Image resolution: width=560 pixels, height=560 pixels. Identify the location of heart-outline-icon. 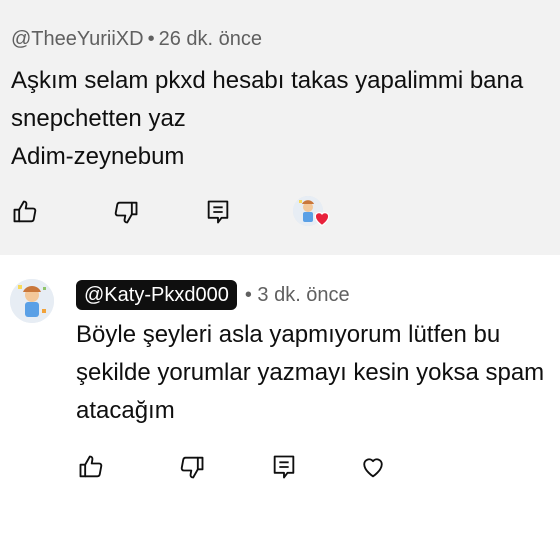
(373, 468).